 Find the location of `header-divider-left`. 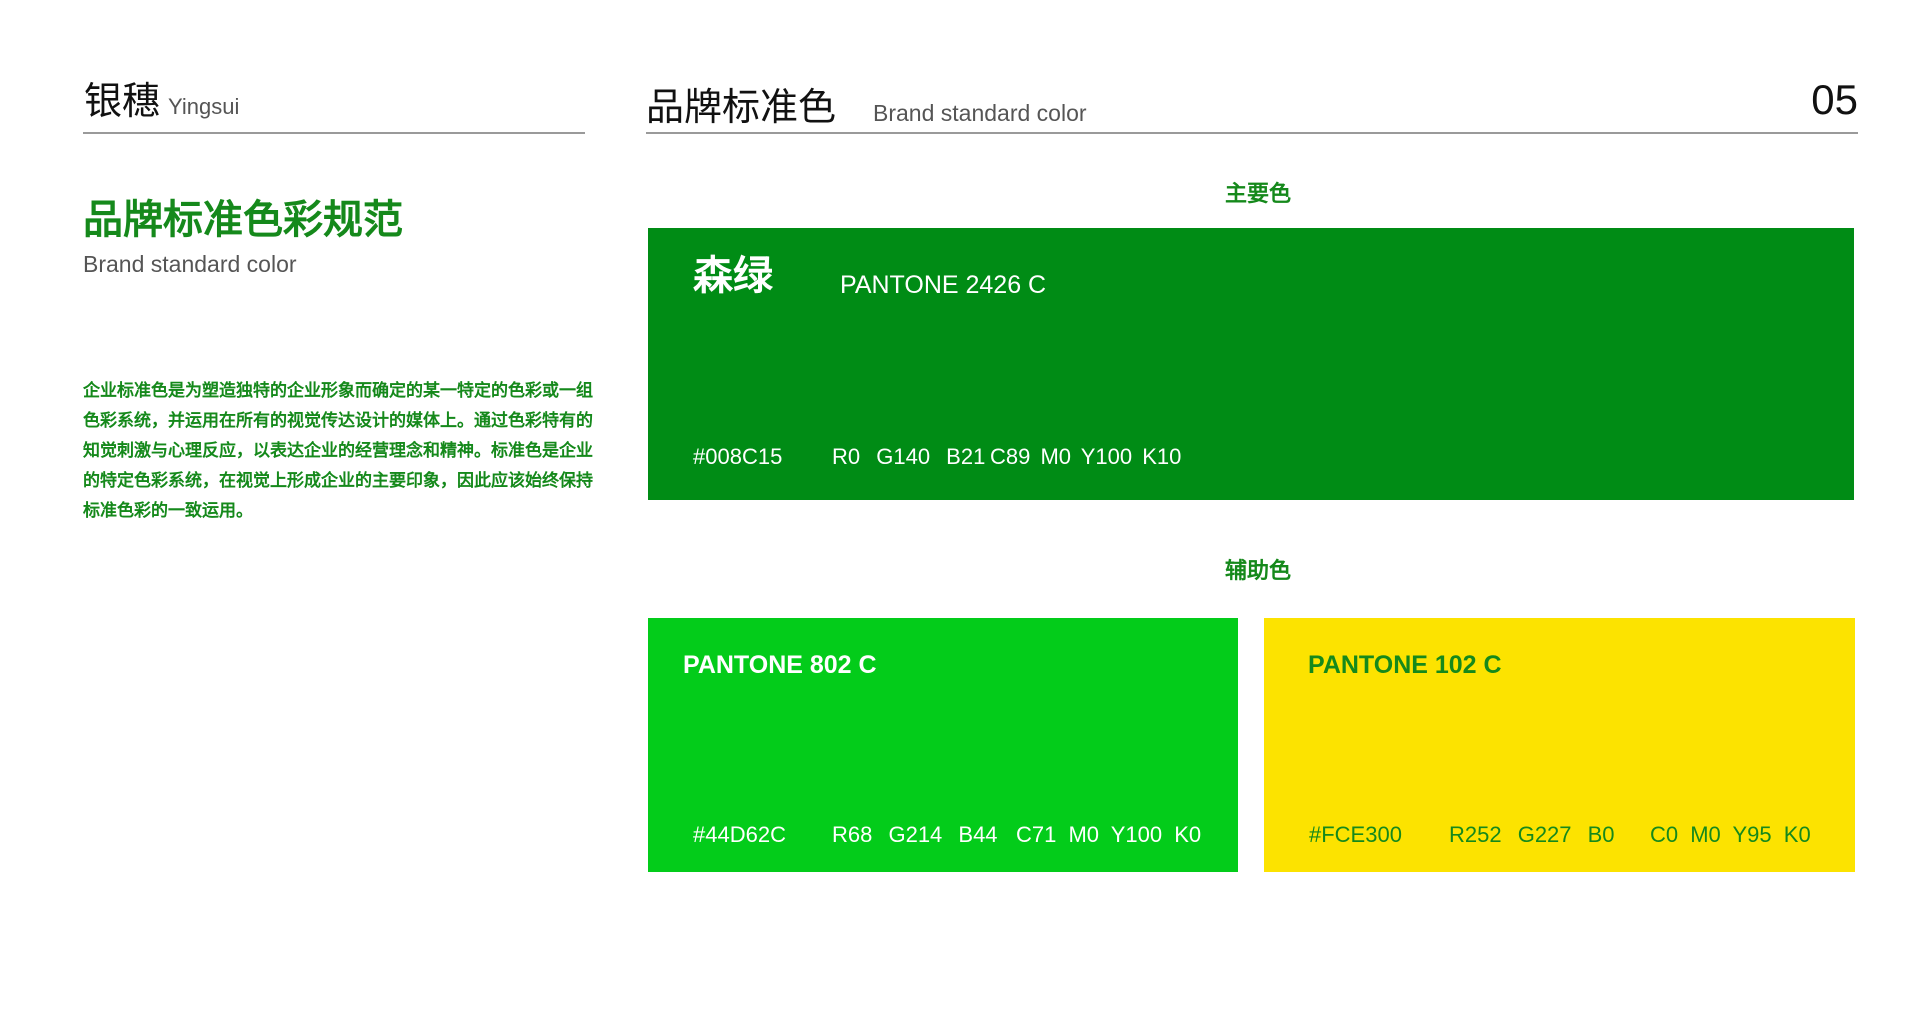

header-divider-left is located at coordinates (334, 133).